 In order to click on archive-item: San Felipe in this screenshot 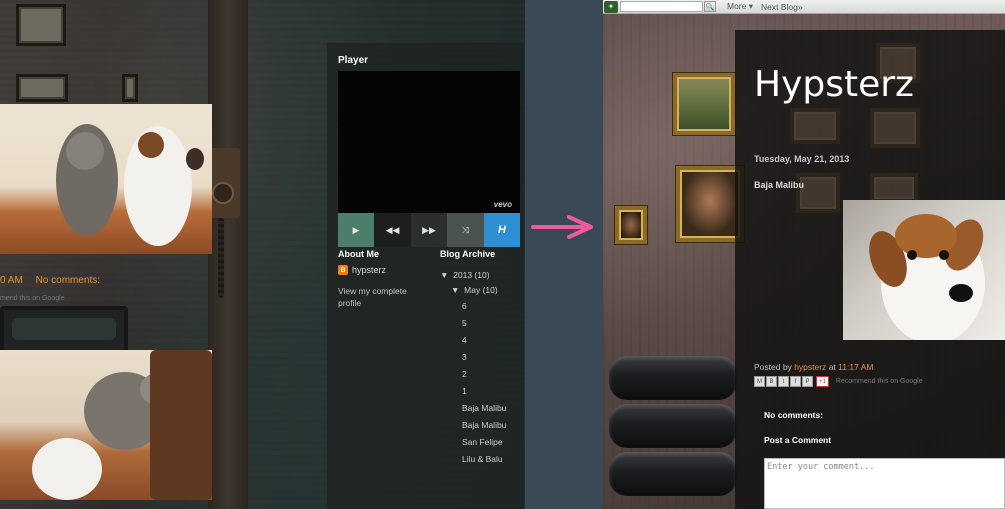, I will do `click(482, 442)`.